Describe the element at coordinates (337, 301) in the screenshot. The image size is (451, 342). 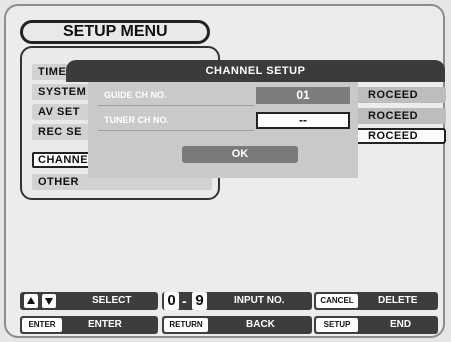
I see `cancel-key: CANCEL` at that location.